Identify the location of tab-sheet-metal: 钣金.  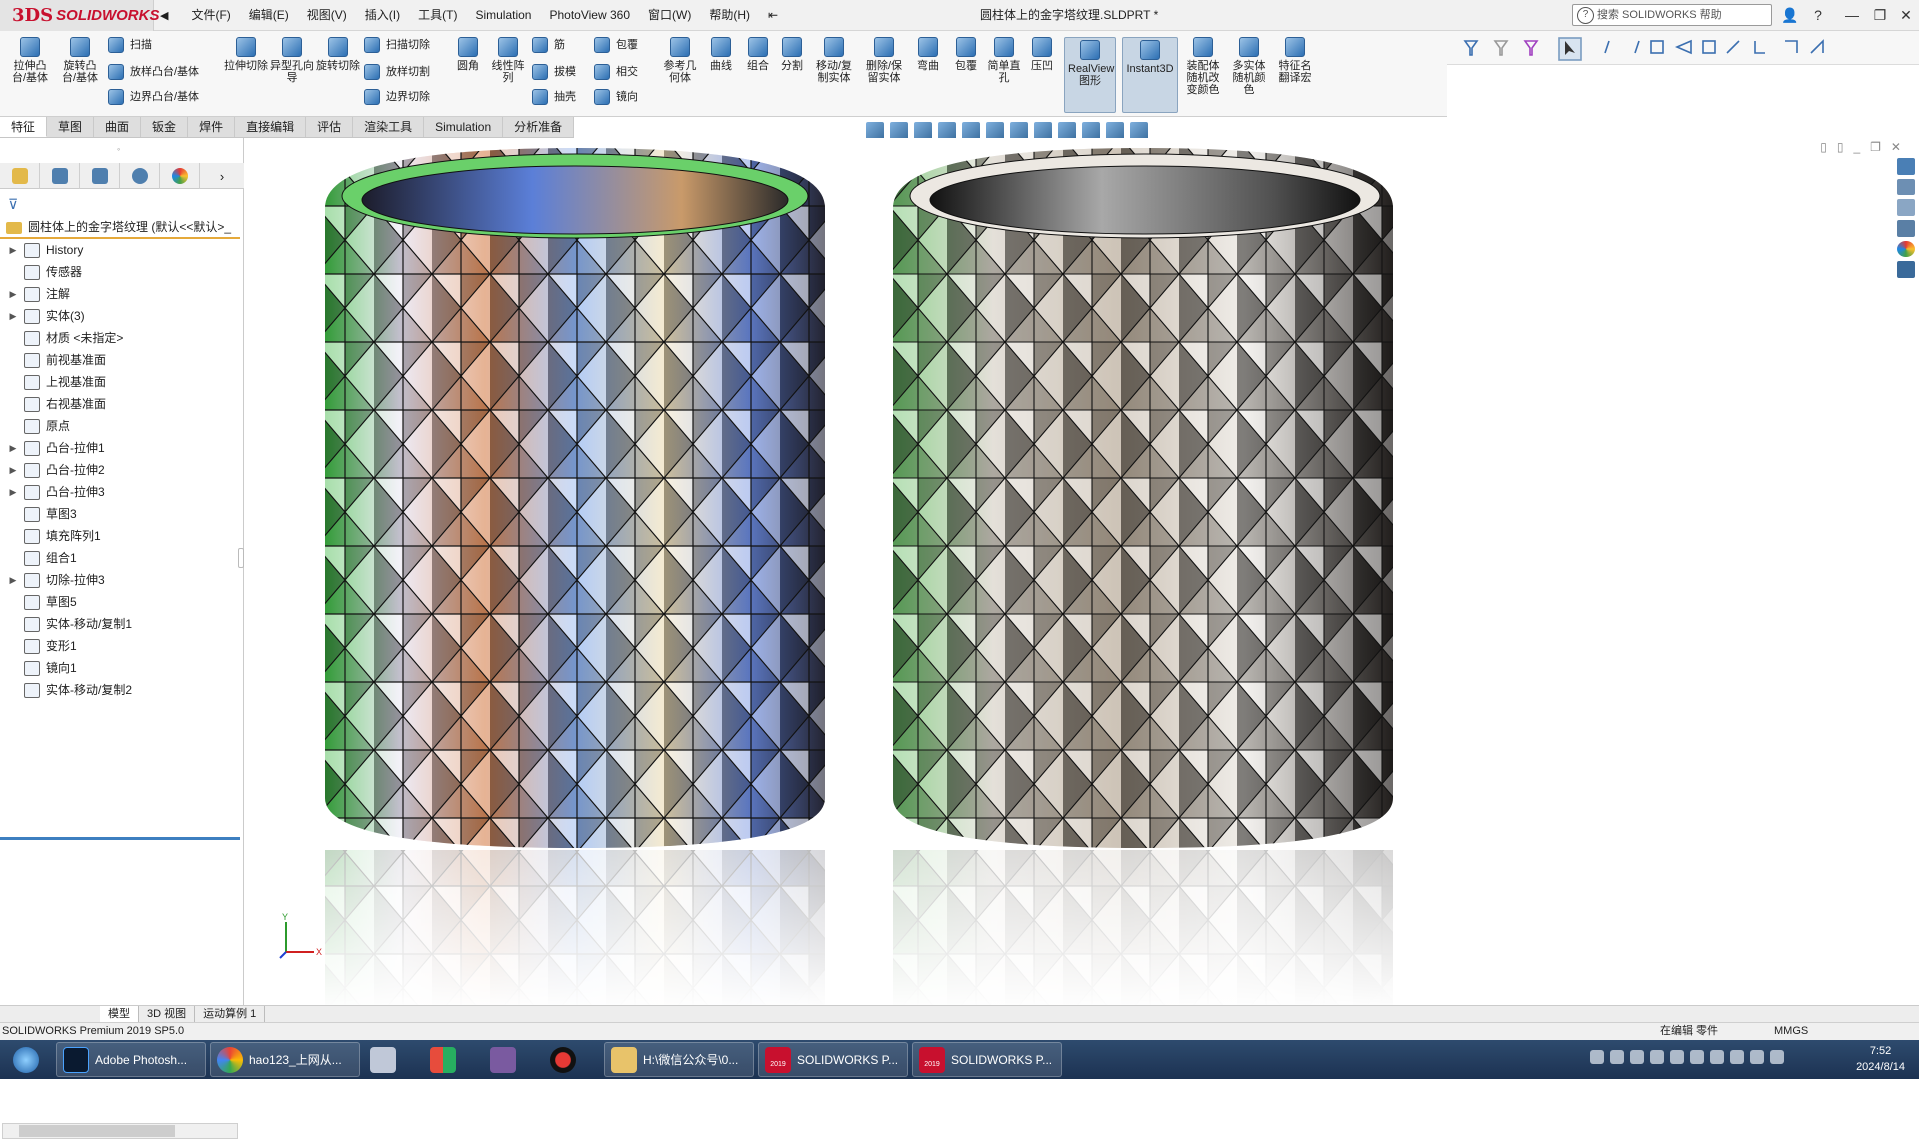
(165, 127).